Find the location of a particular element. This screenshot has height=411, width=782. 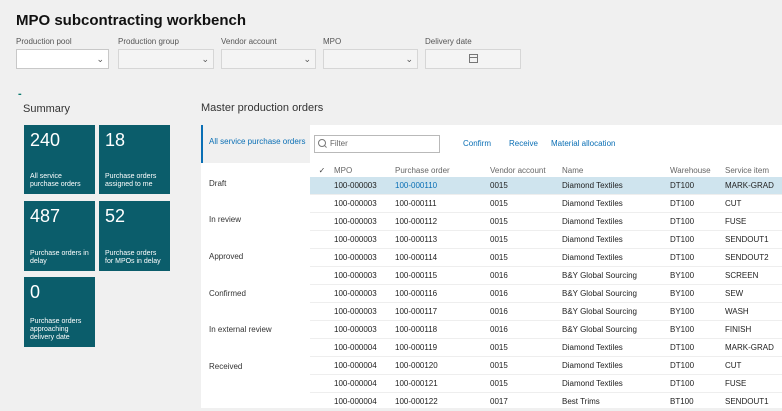

material-allocation-button: Material allocation is located at coordinates (583, 143).